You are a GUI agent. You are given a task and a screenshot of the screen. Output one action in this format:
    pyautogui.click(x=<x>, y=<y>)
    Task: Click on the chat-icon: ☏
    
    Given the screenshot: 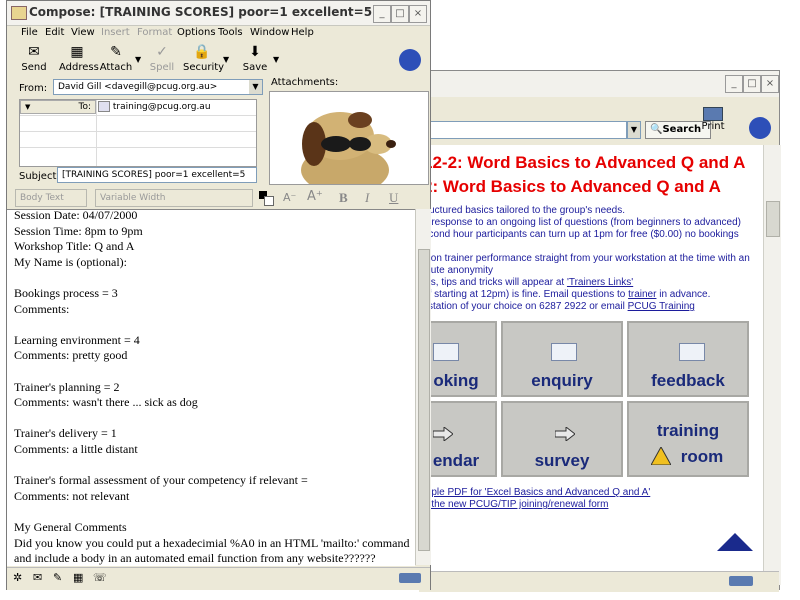 What is the action you would take?
    pyautogui.click(x=100, y=577)
    